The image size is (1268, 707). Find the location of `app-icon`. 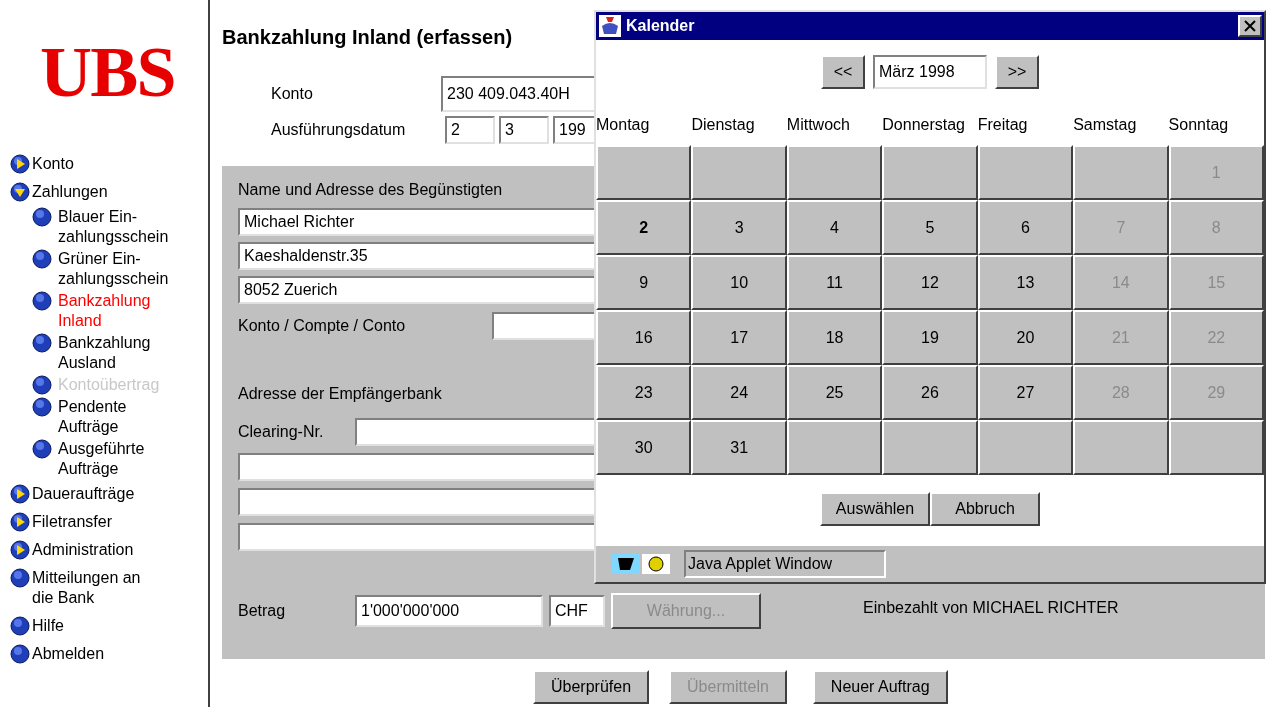

app-icon is located at coordinates (610, 26).